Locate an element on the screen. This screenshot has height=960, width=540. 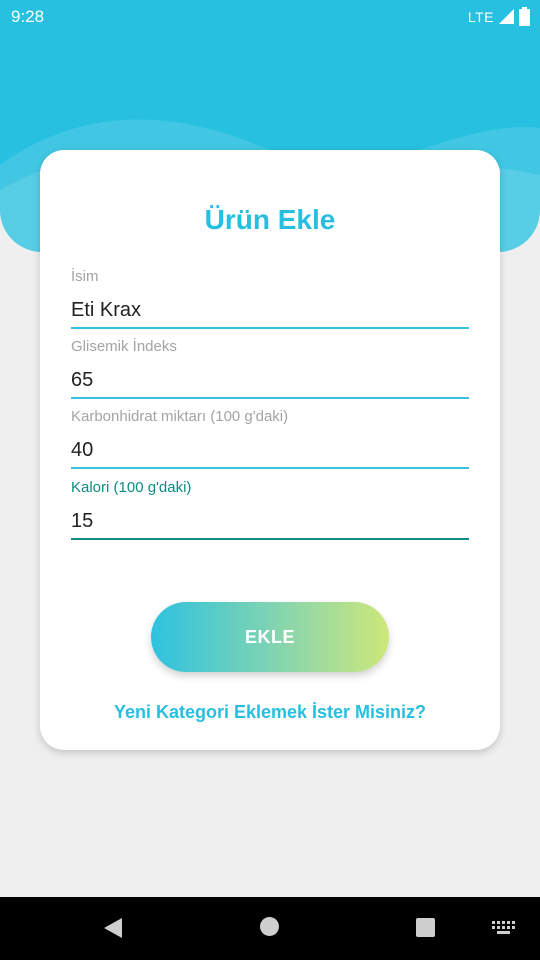
name-field-label: İsim is located at coordinates (85, 276).